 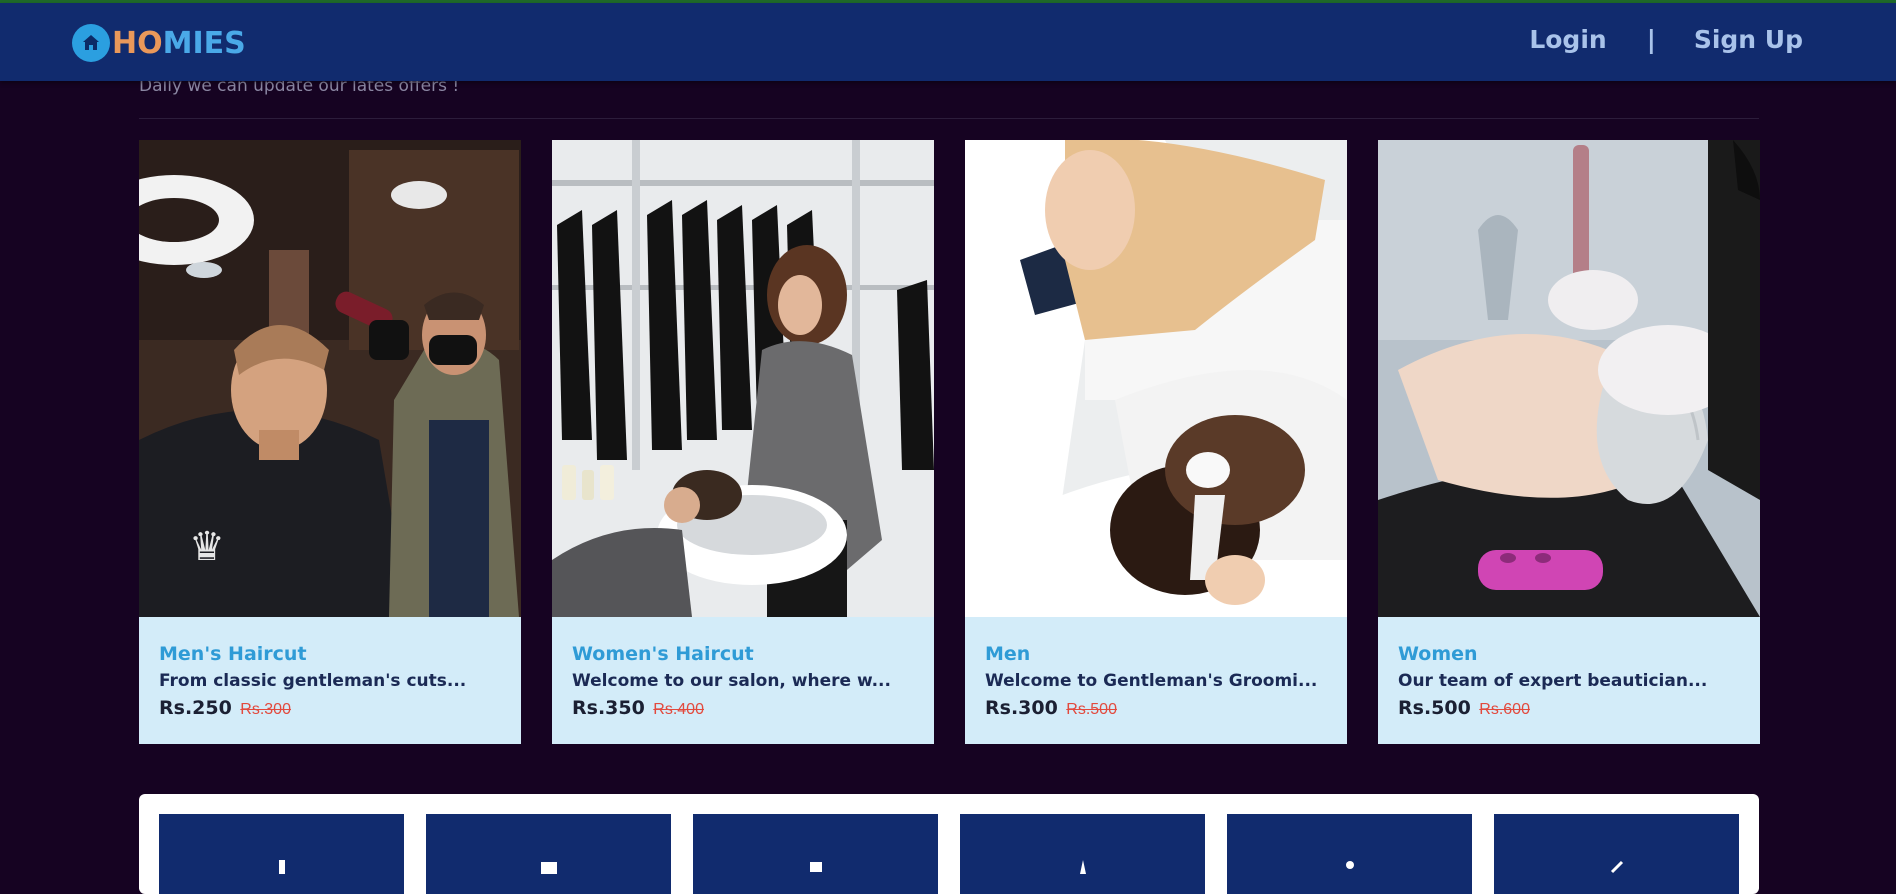 I want to click on card-old-price: Rs.600, so click(x=1504, y=709).